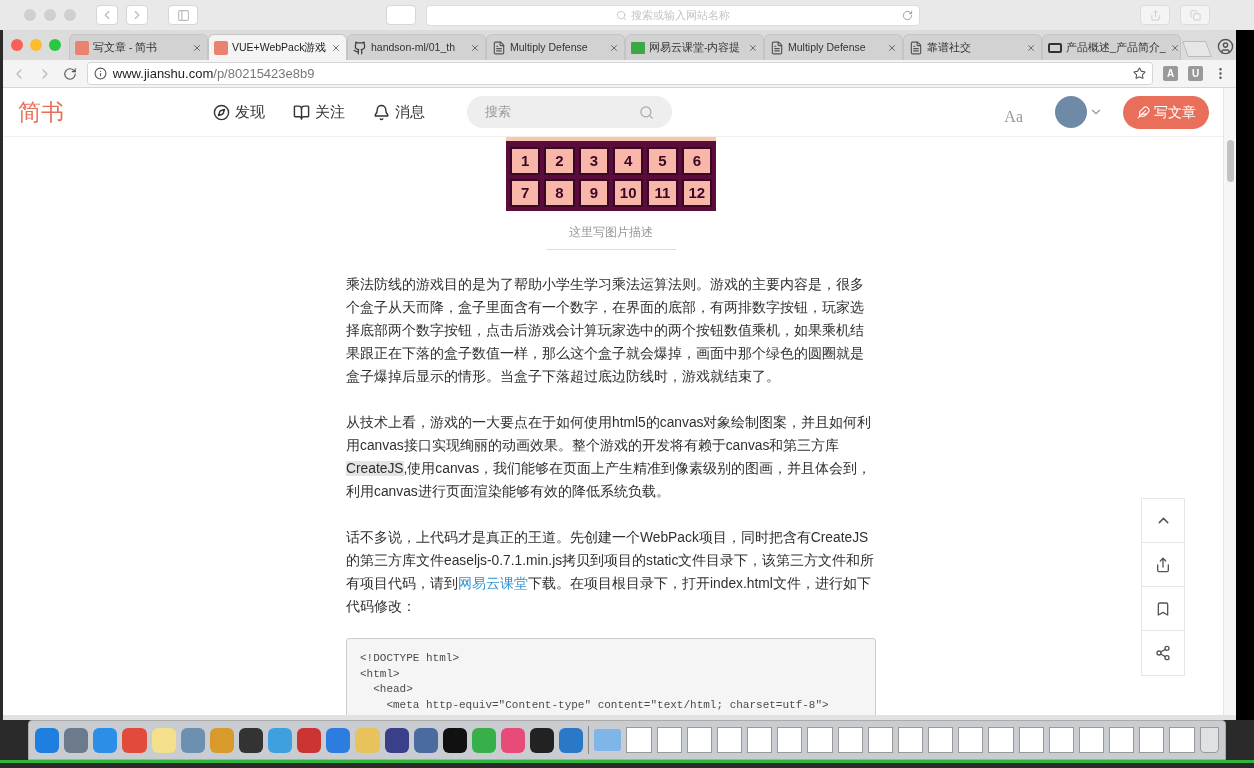 This screenshot has height=768, width=1254. Describe the element at coordinates (1163, 653) in the screenshot. I see `share-network-icon` at that location.